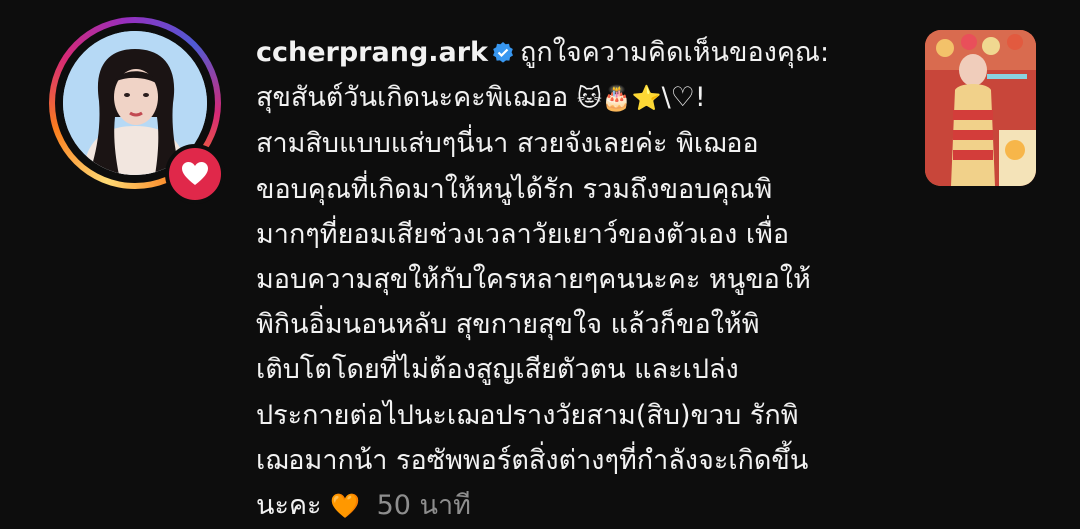 The width and height of the screenshot is (1080, 529). I want to click on comment-line-7: เติบโตโดยที่ไม่ต้องสูญเสียตัวตน และเปล่ง, so click(497, 370).